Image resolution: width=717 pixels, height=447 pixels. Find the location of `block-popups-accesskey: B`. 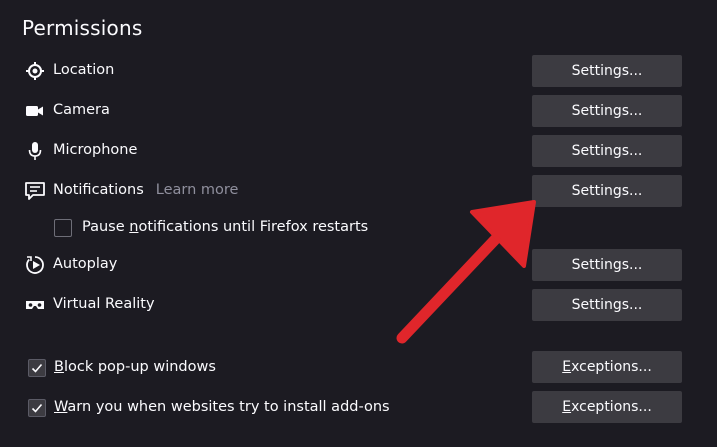

block-popups-accesskey: B is located at coordinates (59, 367).